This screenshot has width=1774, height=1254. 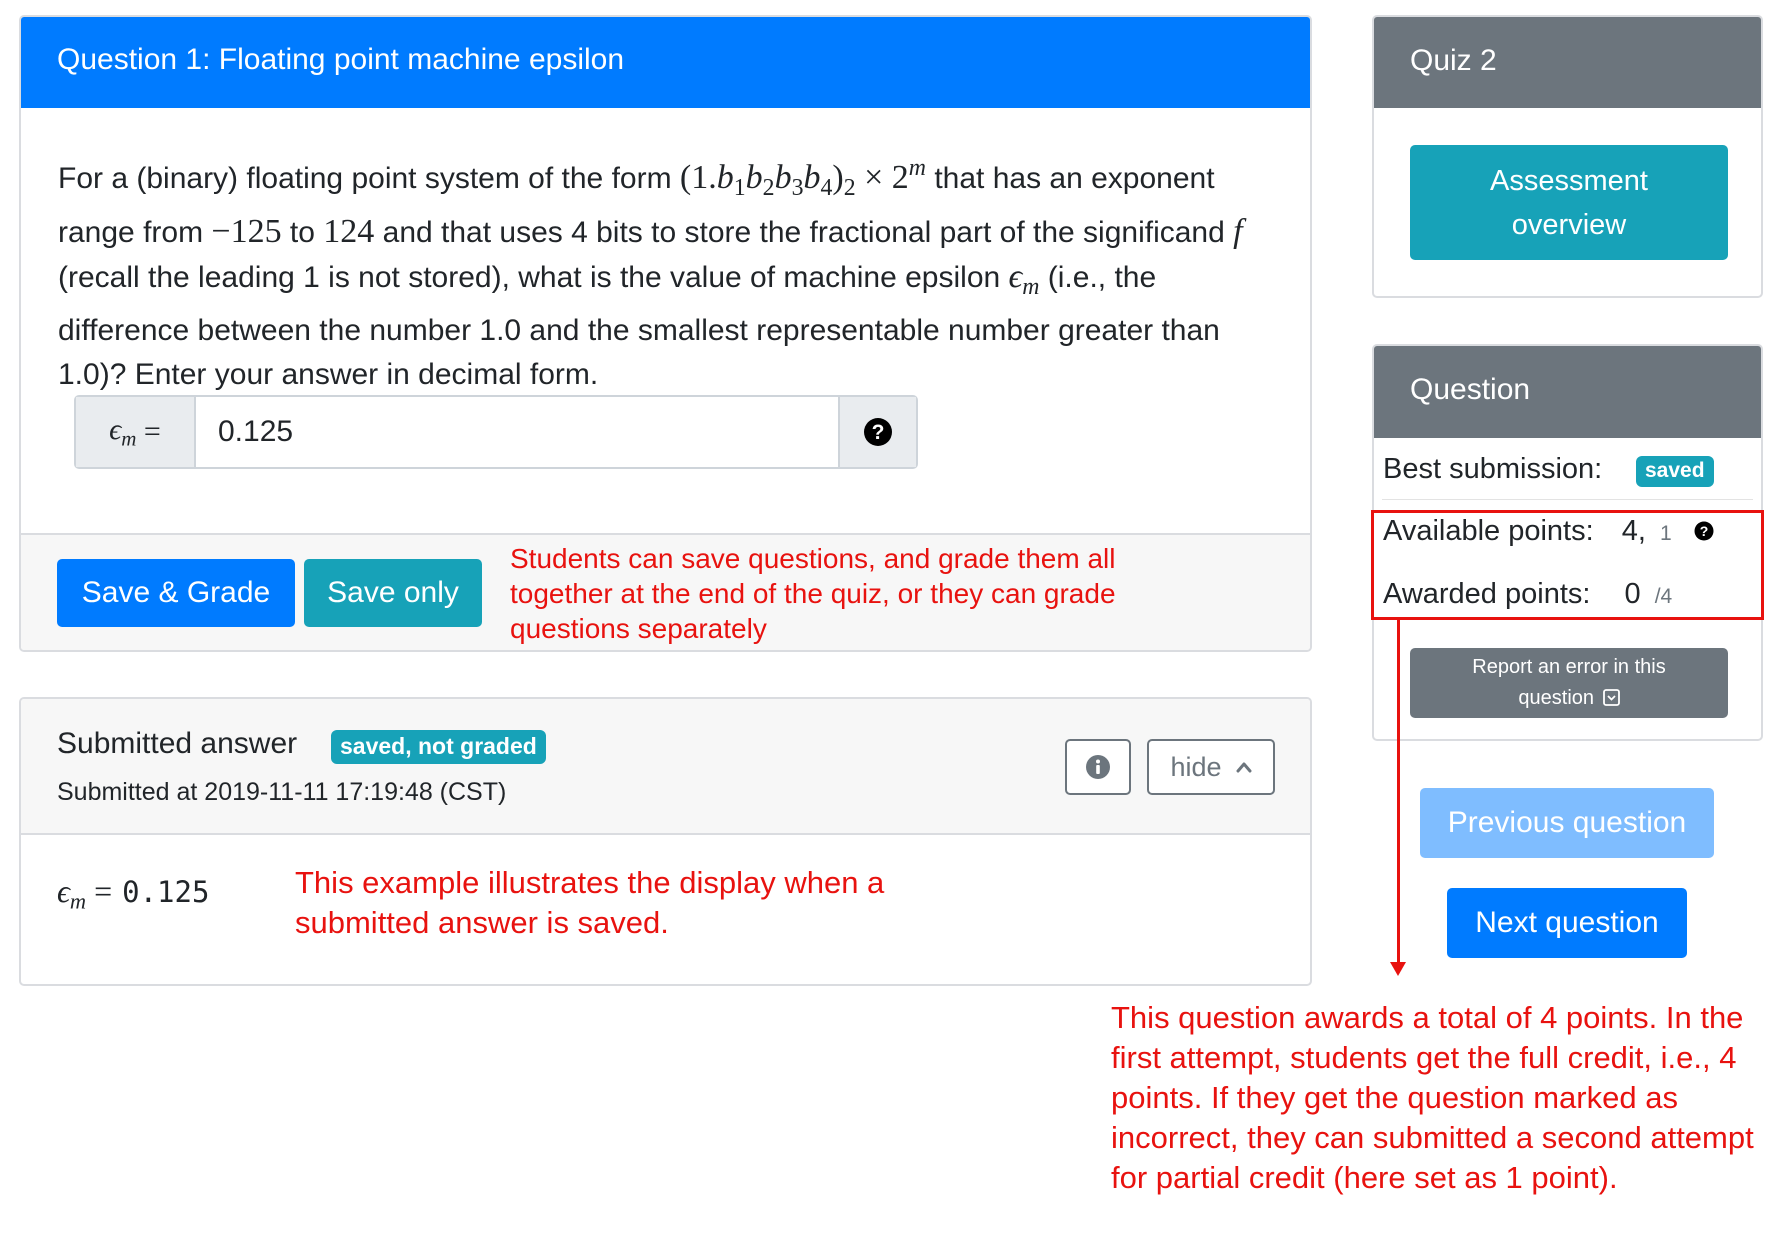 I want to click on info-icon, so click(x=1098, y=767).